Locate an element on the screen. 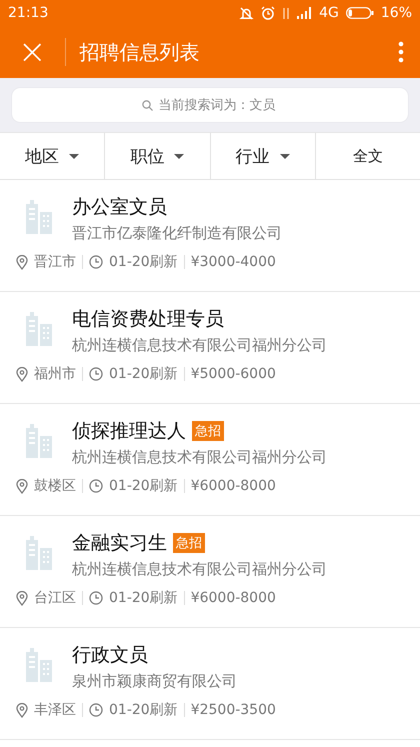 The image size is (420, 747). job-location: 鼓楼区 is located at coordinates (55, 486).